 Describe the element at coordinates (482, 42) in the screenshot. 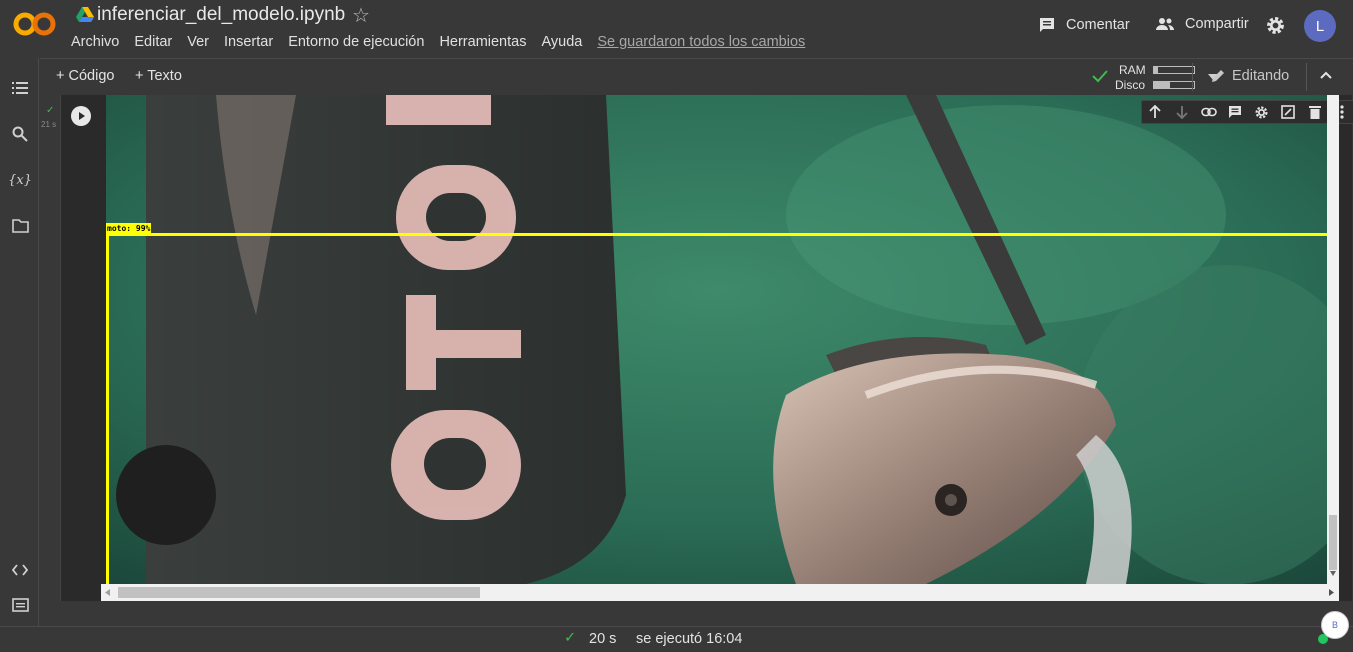

I see `menu-herramientas: Herramientas` at that location.